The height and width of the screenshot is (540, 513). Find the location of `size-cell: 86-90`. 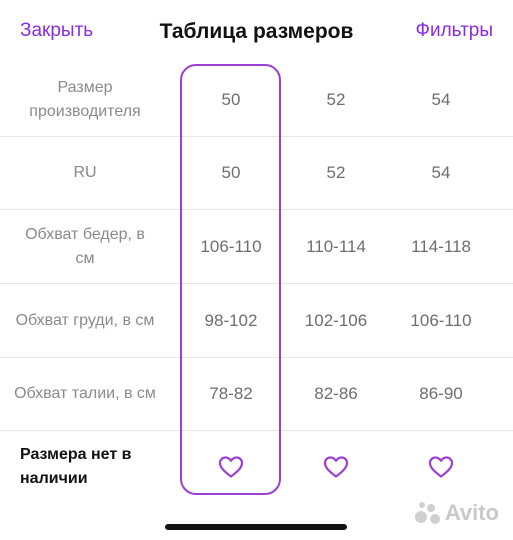

size-cell: 86-90 is located at coordinates (441, 394).